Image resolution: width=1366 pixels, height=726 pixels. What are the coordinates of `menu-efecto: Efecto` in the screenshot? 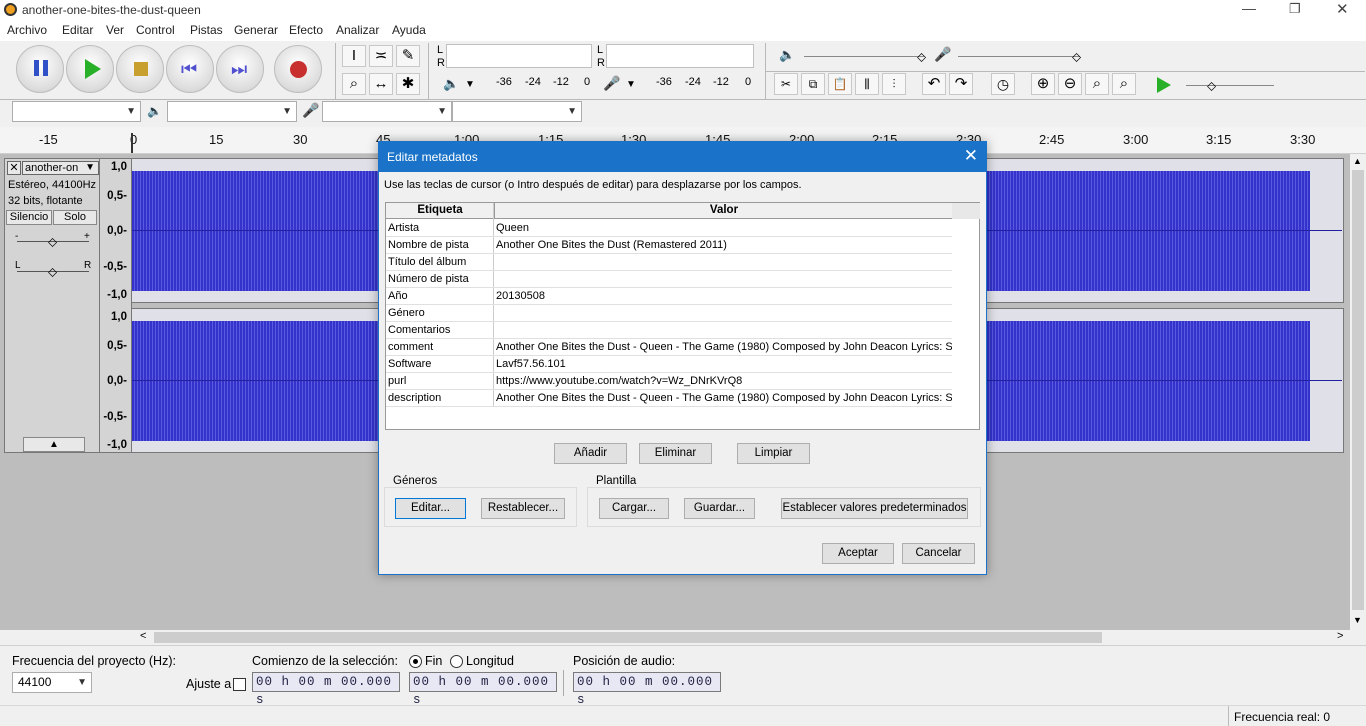 It's located at (306, 30).